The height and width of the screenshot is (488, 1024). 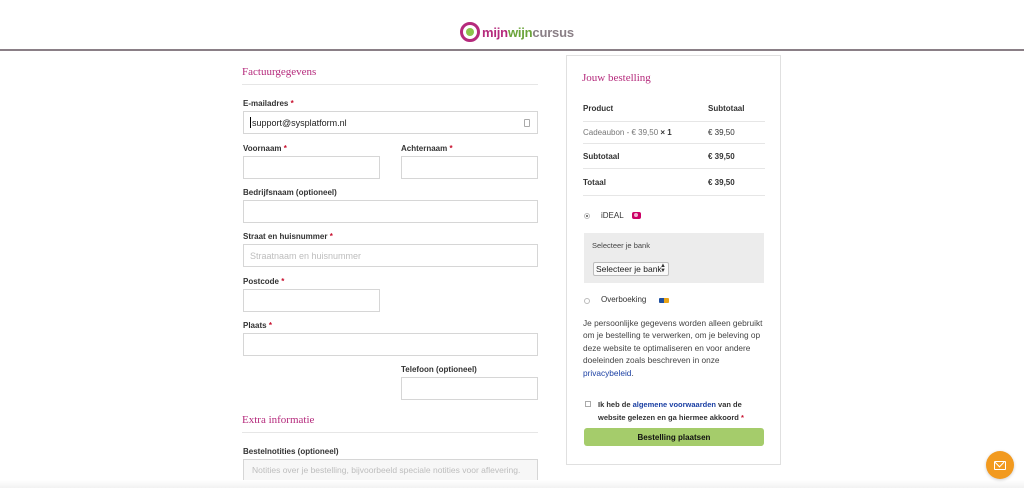 What do you see at coordinates (439, 369) in the screenshot?
I see `phone-label: Telefoon (optioneel)` at bounding box center [439, 369].